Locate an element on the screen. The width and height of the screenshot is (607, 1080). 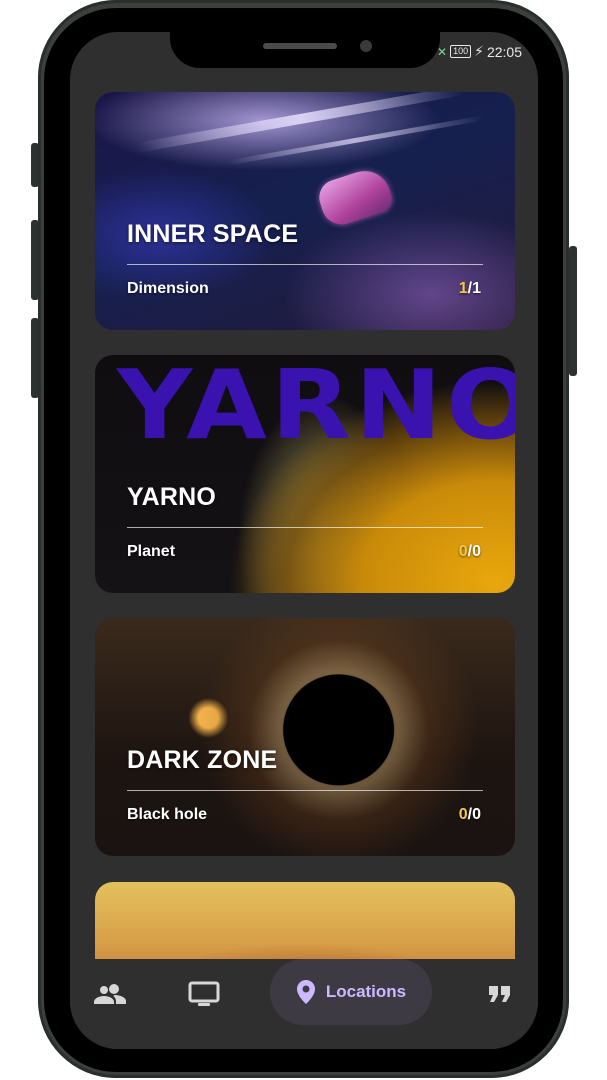
phone-power-button is located at coordinates (573, 311).